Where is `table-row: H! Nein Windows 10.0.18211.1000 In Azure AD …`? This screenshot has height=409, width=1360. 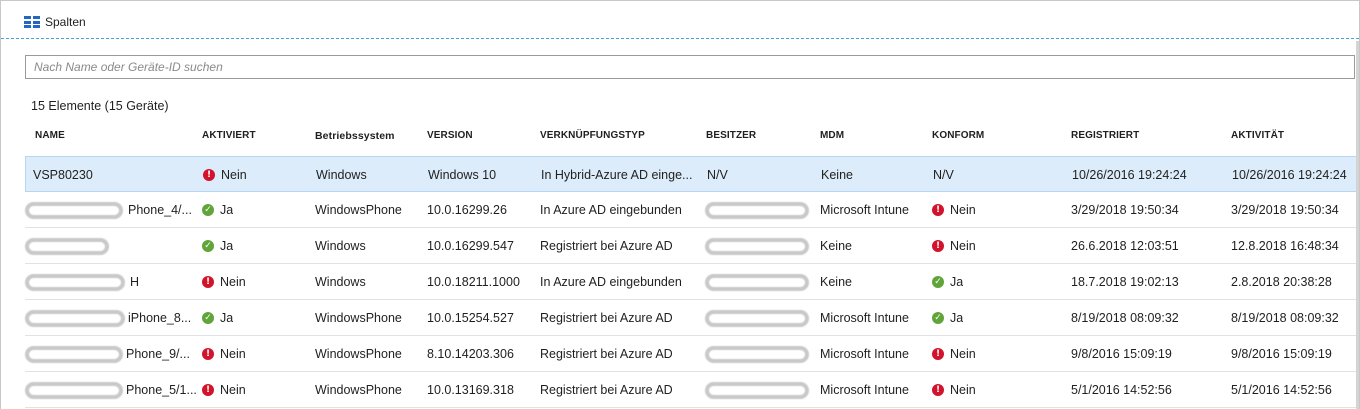 table-row: H! Nein Windows 10.0.18211.1000 In Azure AD … is located at coordinates (692, 282).